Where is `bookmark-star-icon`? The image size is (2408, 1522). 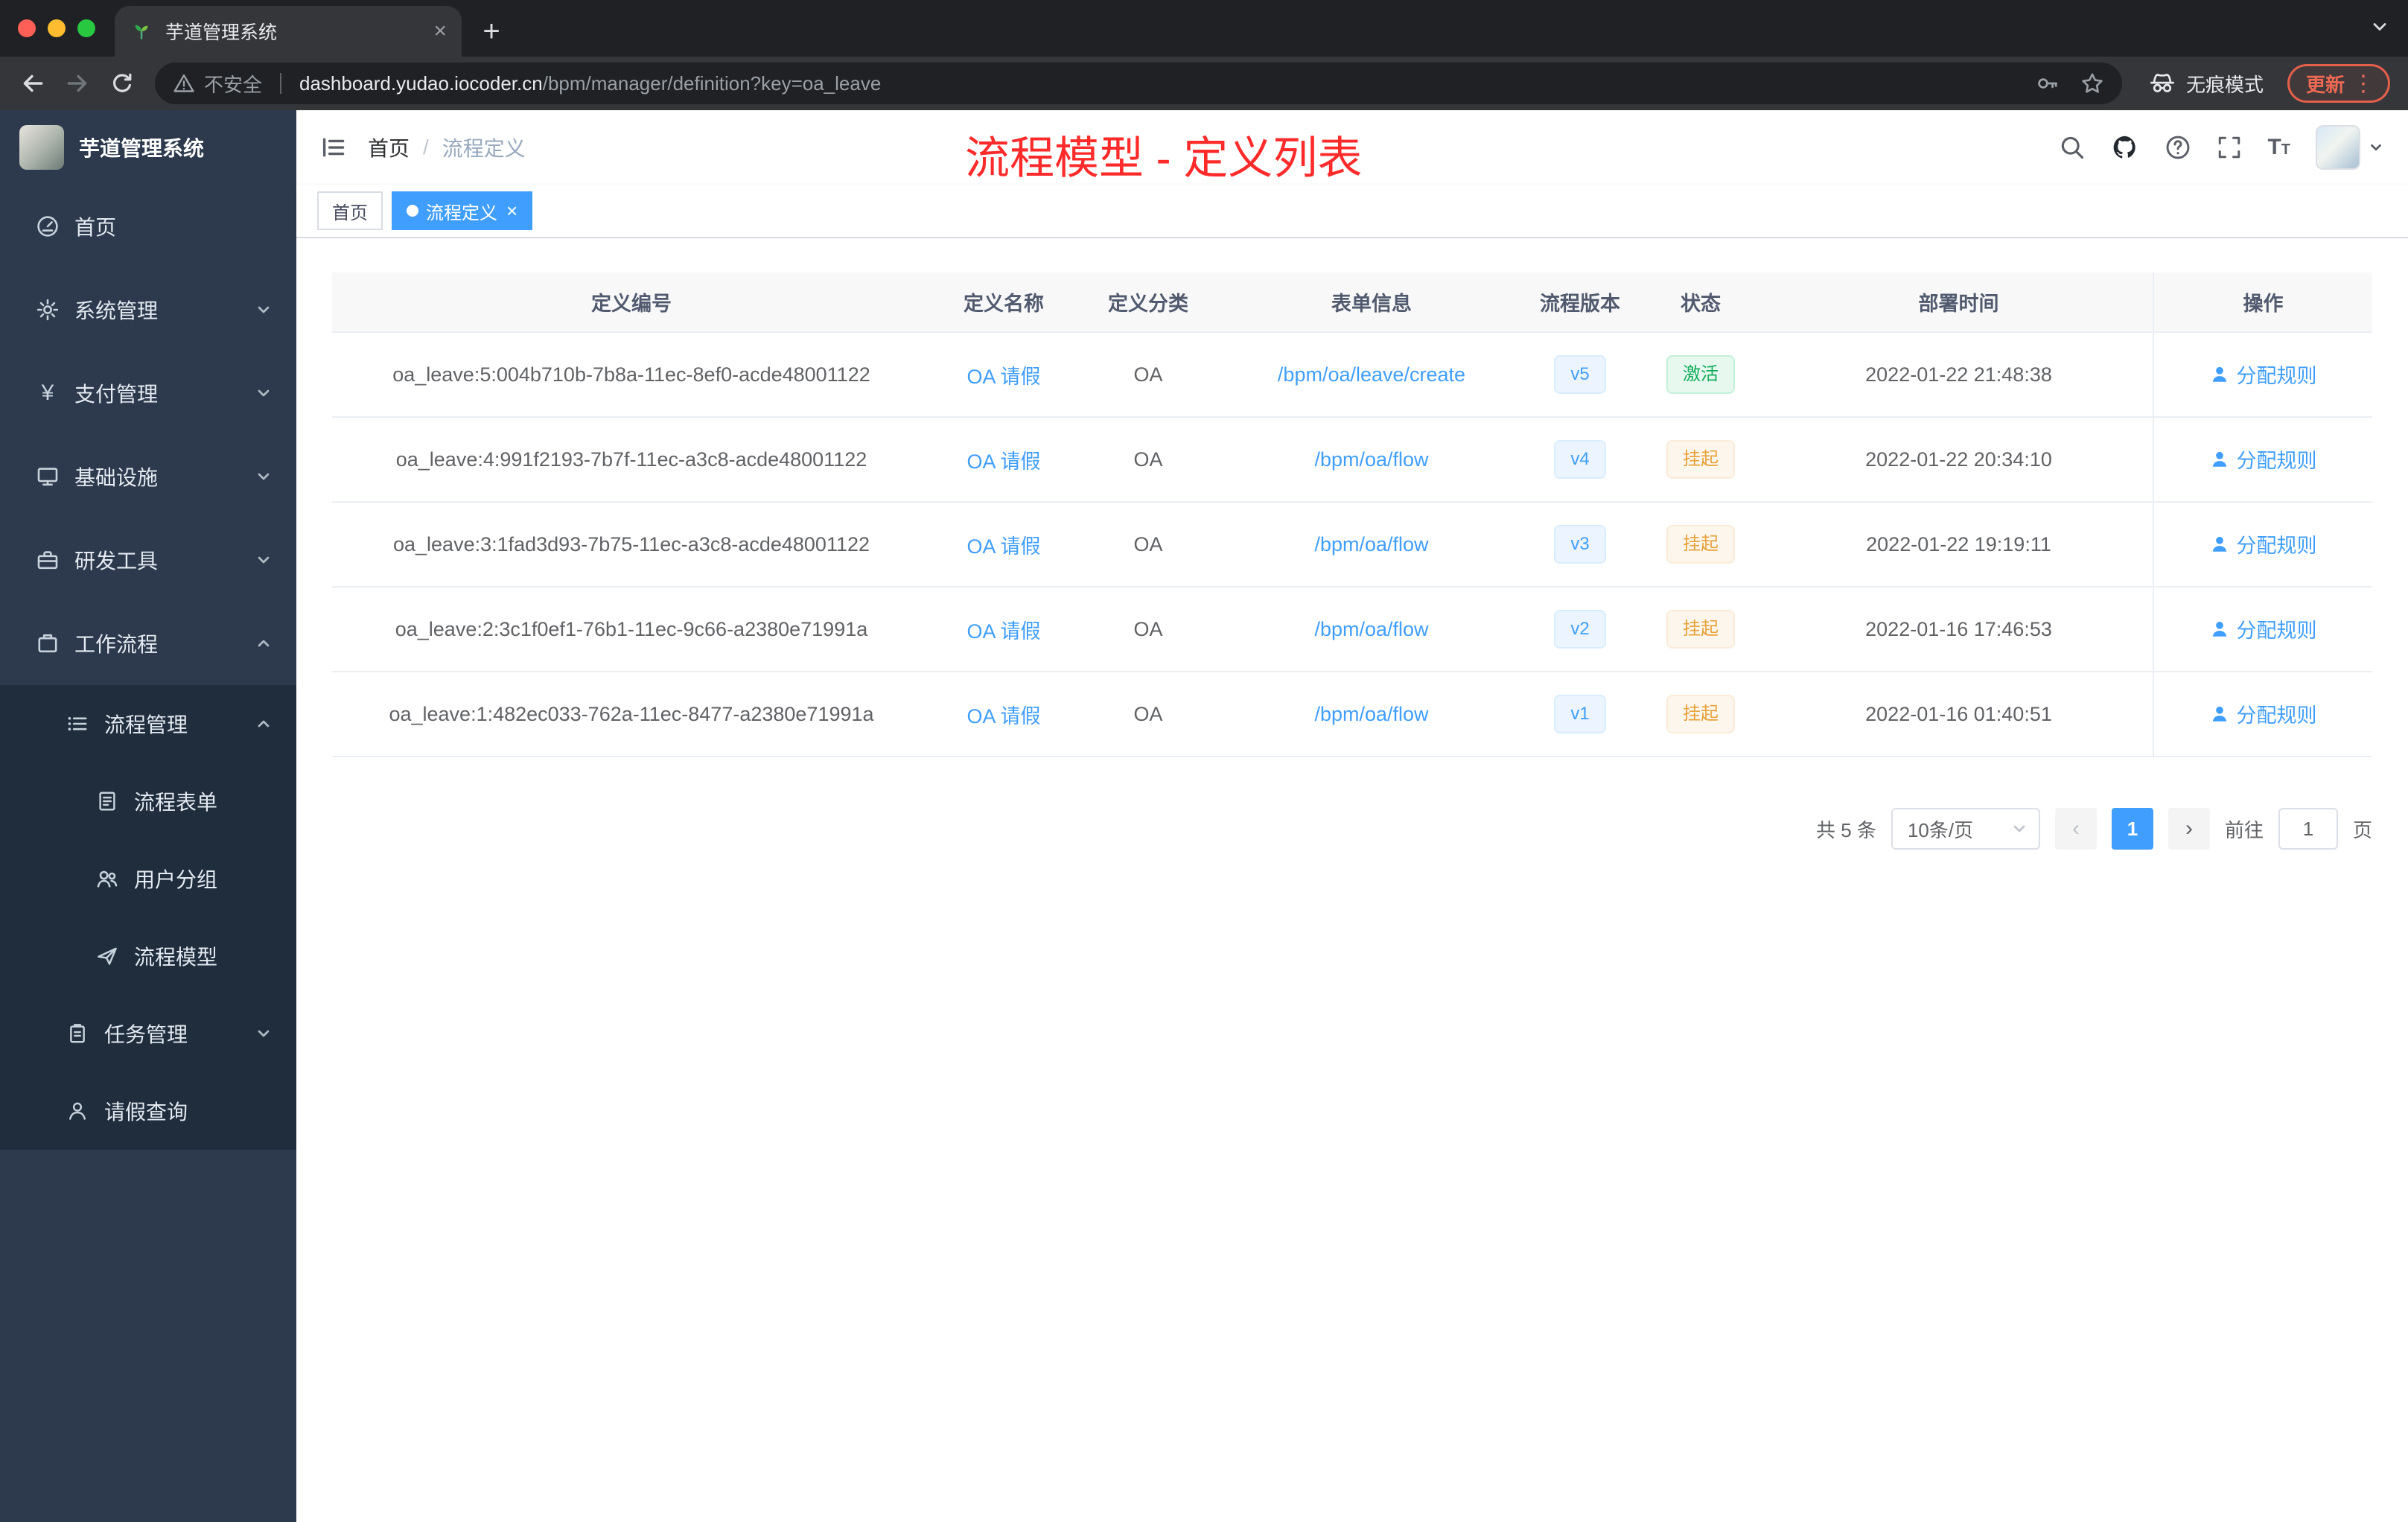
bookmark-star-icon is located at coordinates (2092, 83).